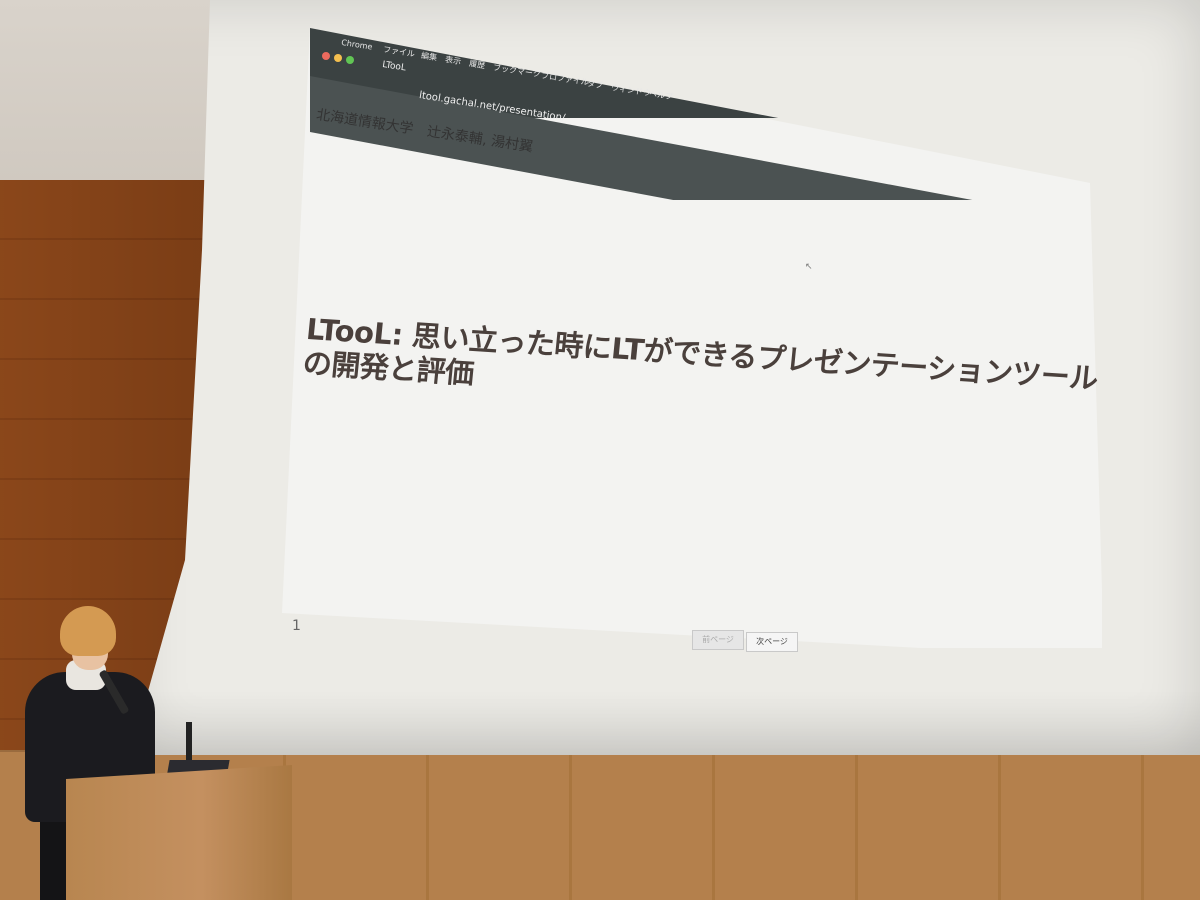 The width and height of the screenshot is (1200, 900). What do you see at coordinates (665, 722) in the screenshot?
I see `screen-shadow` at bounding box center [665, 722].